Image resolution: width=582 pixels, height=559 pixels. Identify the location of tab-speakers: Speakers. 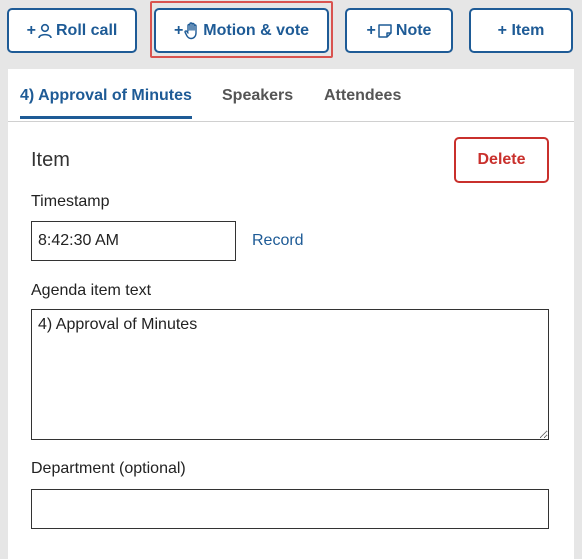
(257, 96).